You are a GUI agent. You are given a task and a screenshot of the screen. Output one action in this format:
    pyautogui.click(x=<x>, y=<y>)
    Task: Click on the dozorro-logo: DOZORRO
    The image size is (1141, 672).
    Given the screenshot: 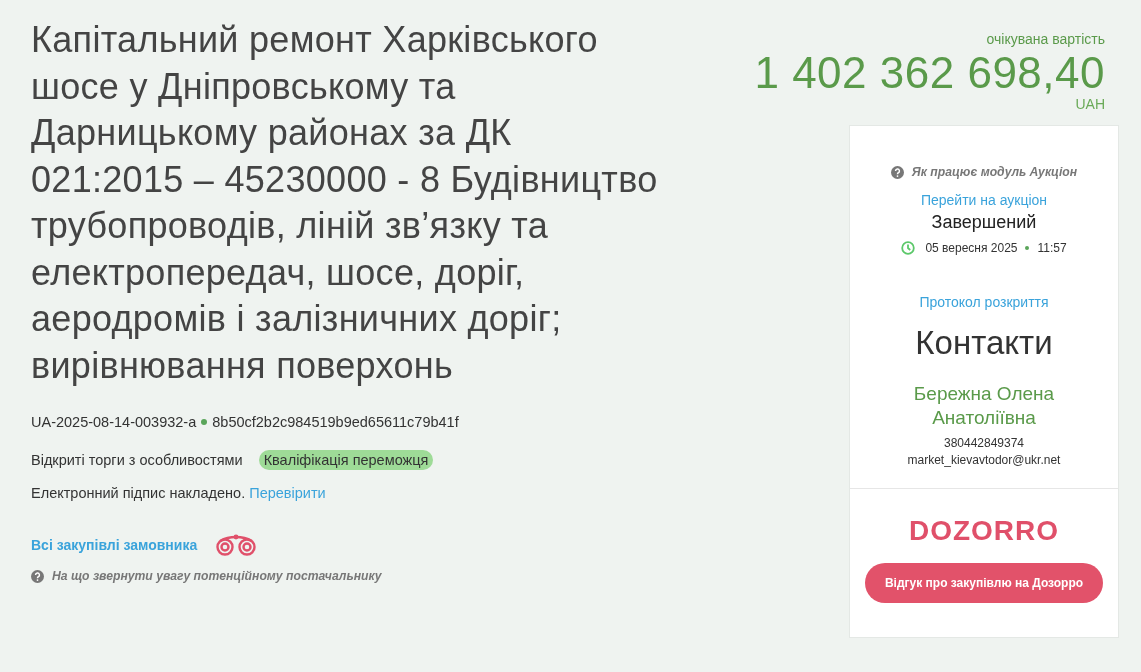 What is the action you would take?
    pyautogui.click(x=984, y=531)
    